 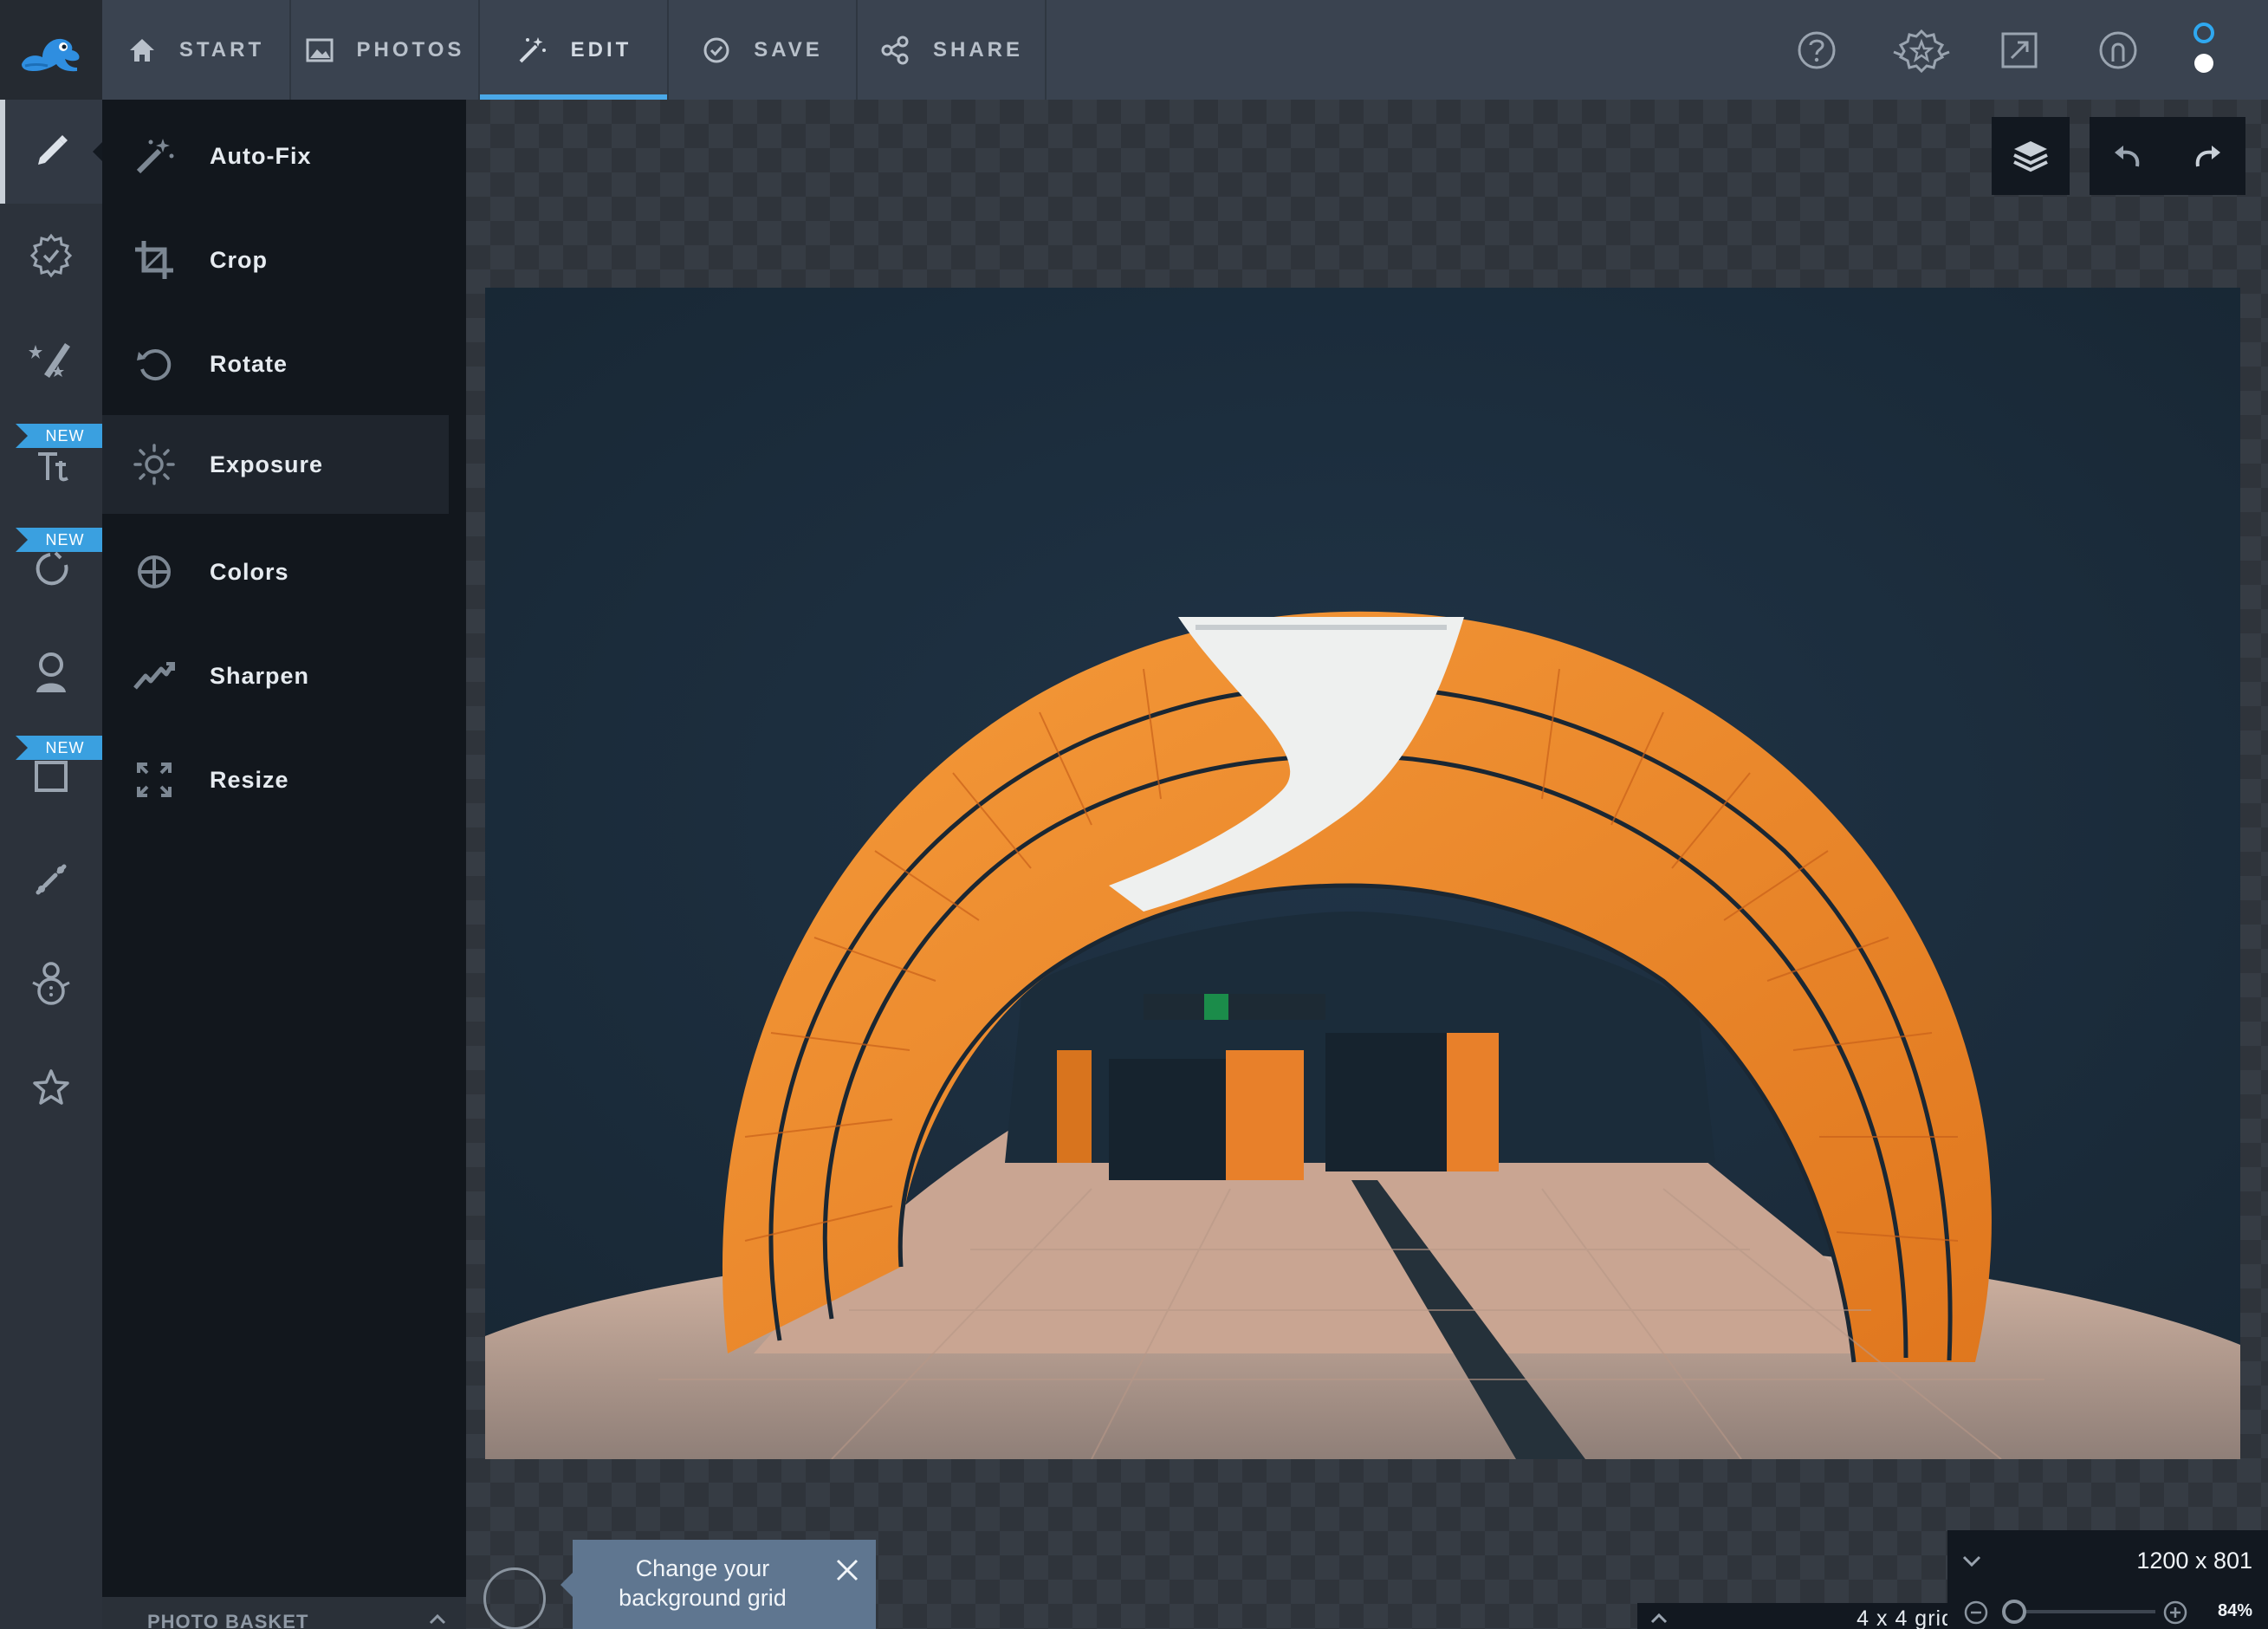 What do you see at coordinates (51, 776) in the screenshot?
I see `frame-icon` at bounding box center [51, 776].